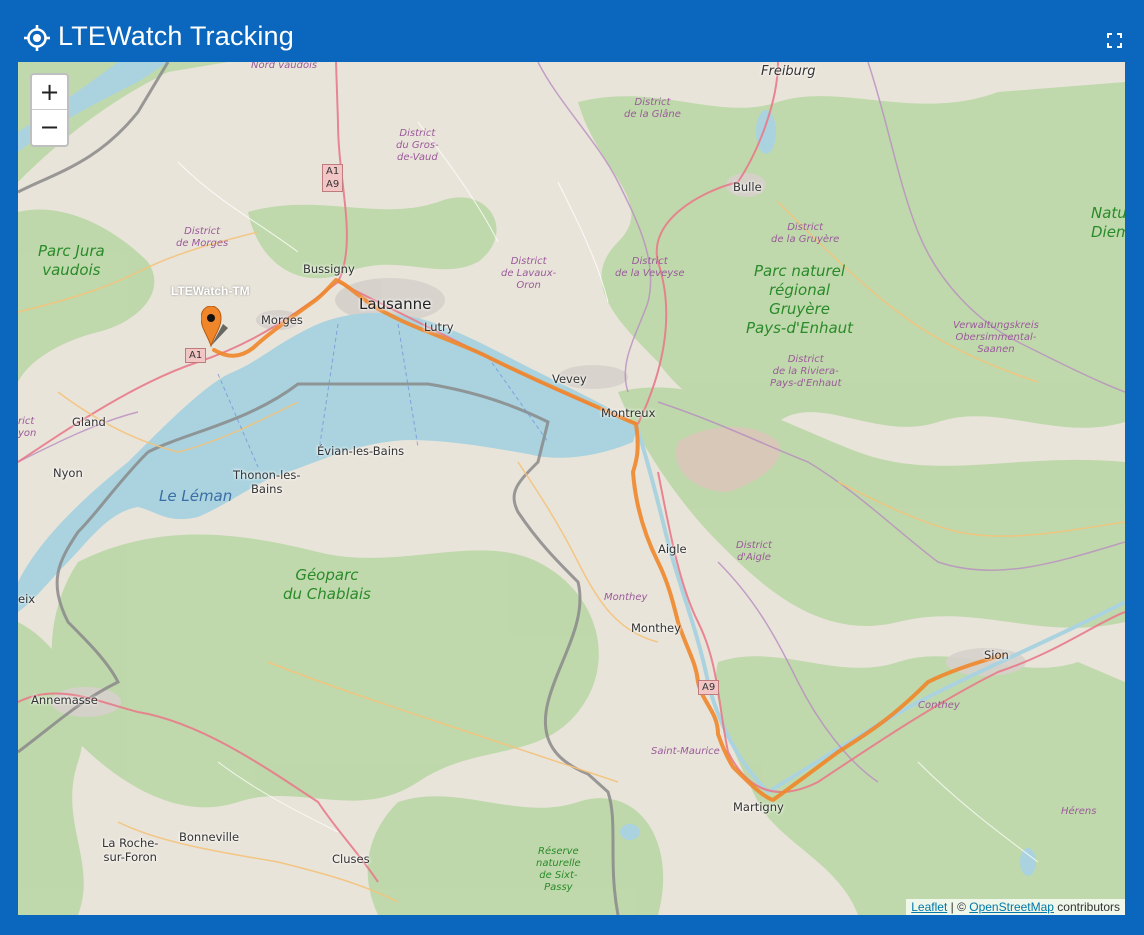 The height and width of the screenshot is (935, 1144). Describe the element at coordinates (130, 850) in the screenshot. I see `city-label: La Roche- sur-Foron` at that location.